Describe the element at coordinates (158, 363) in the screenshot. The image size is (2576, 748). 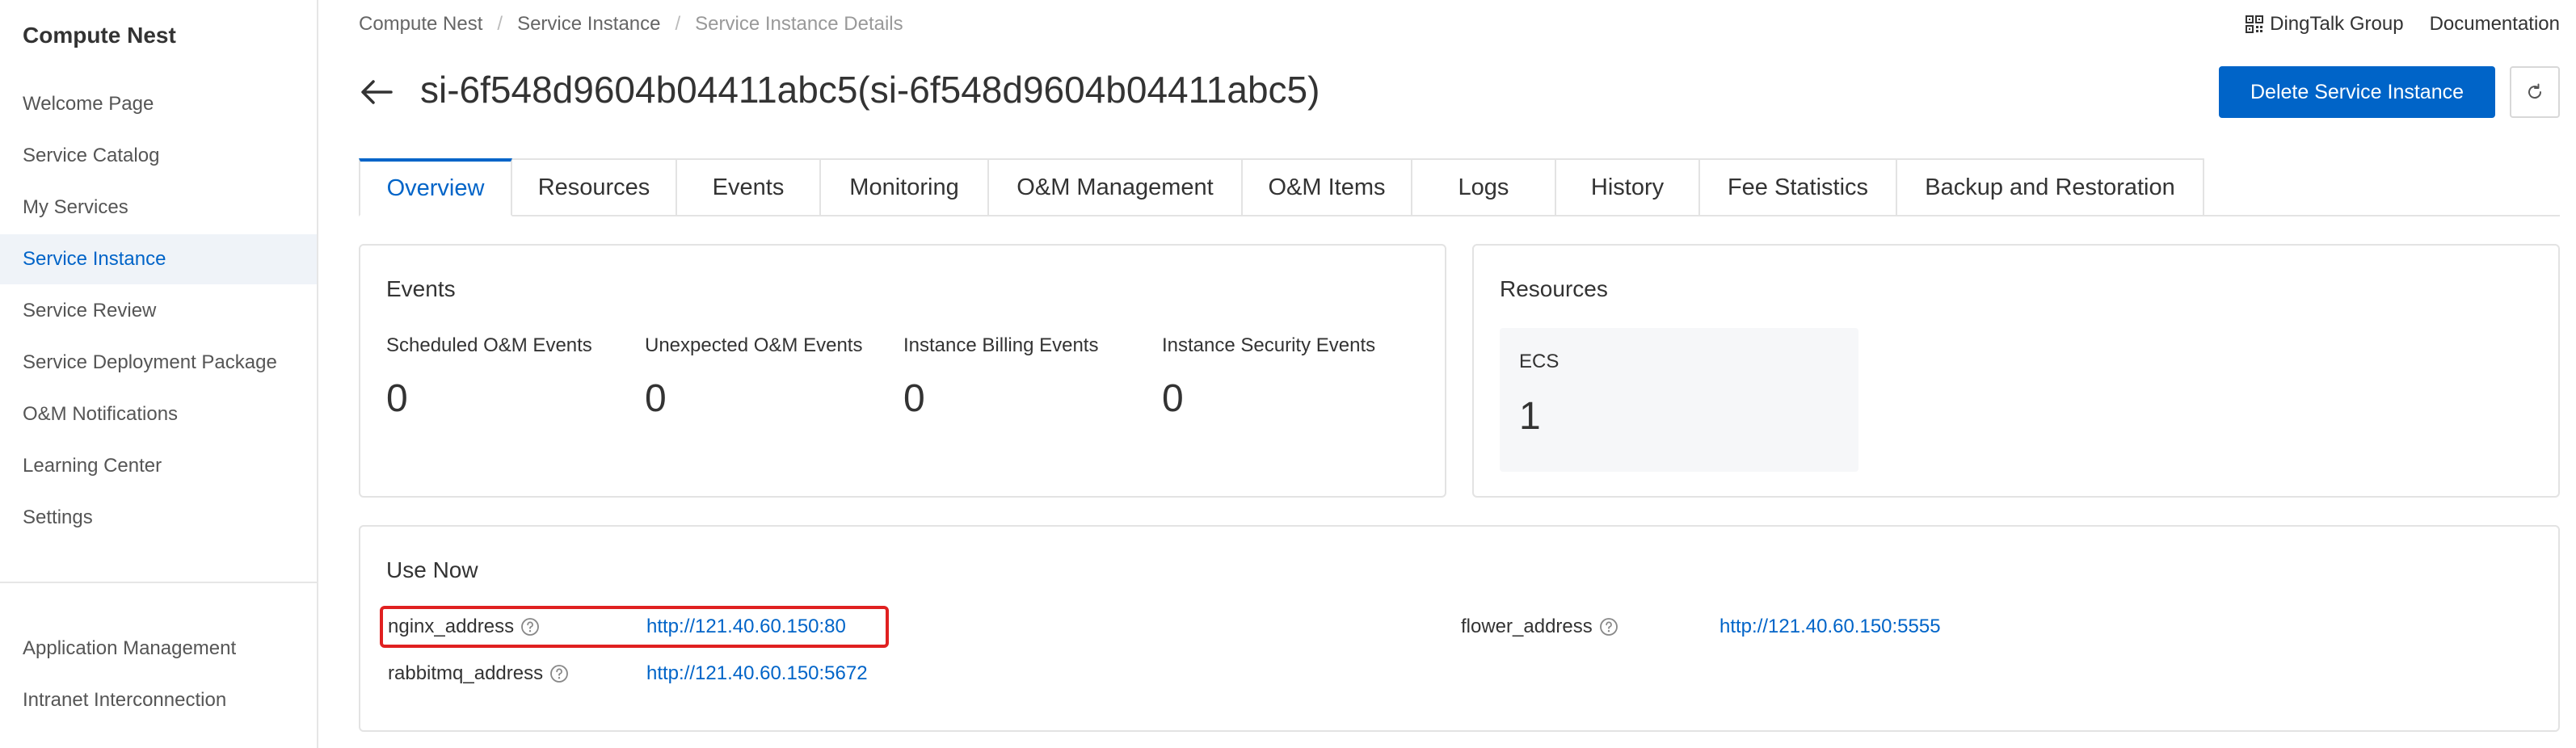
I see `sidebar-item-service-deployment-package: Service Deployment Package` at that location.